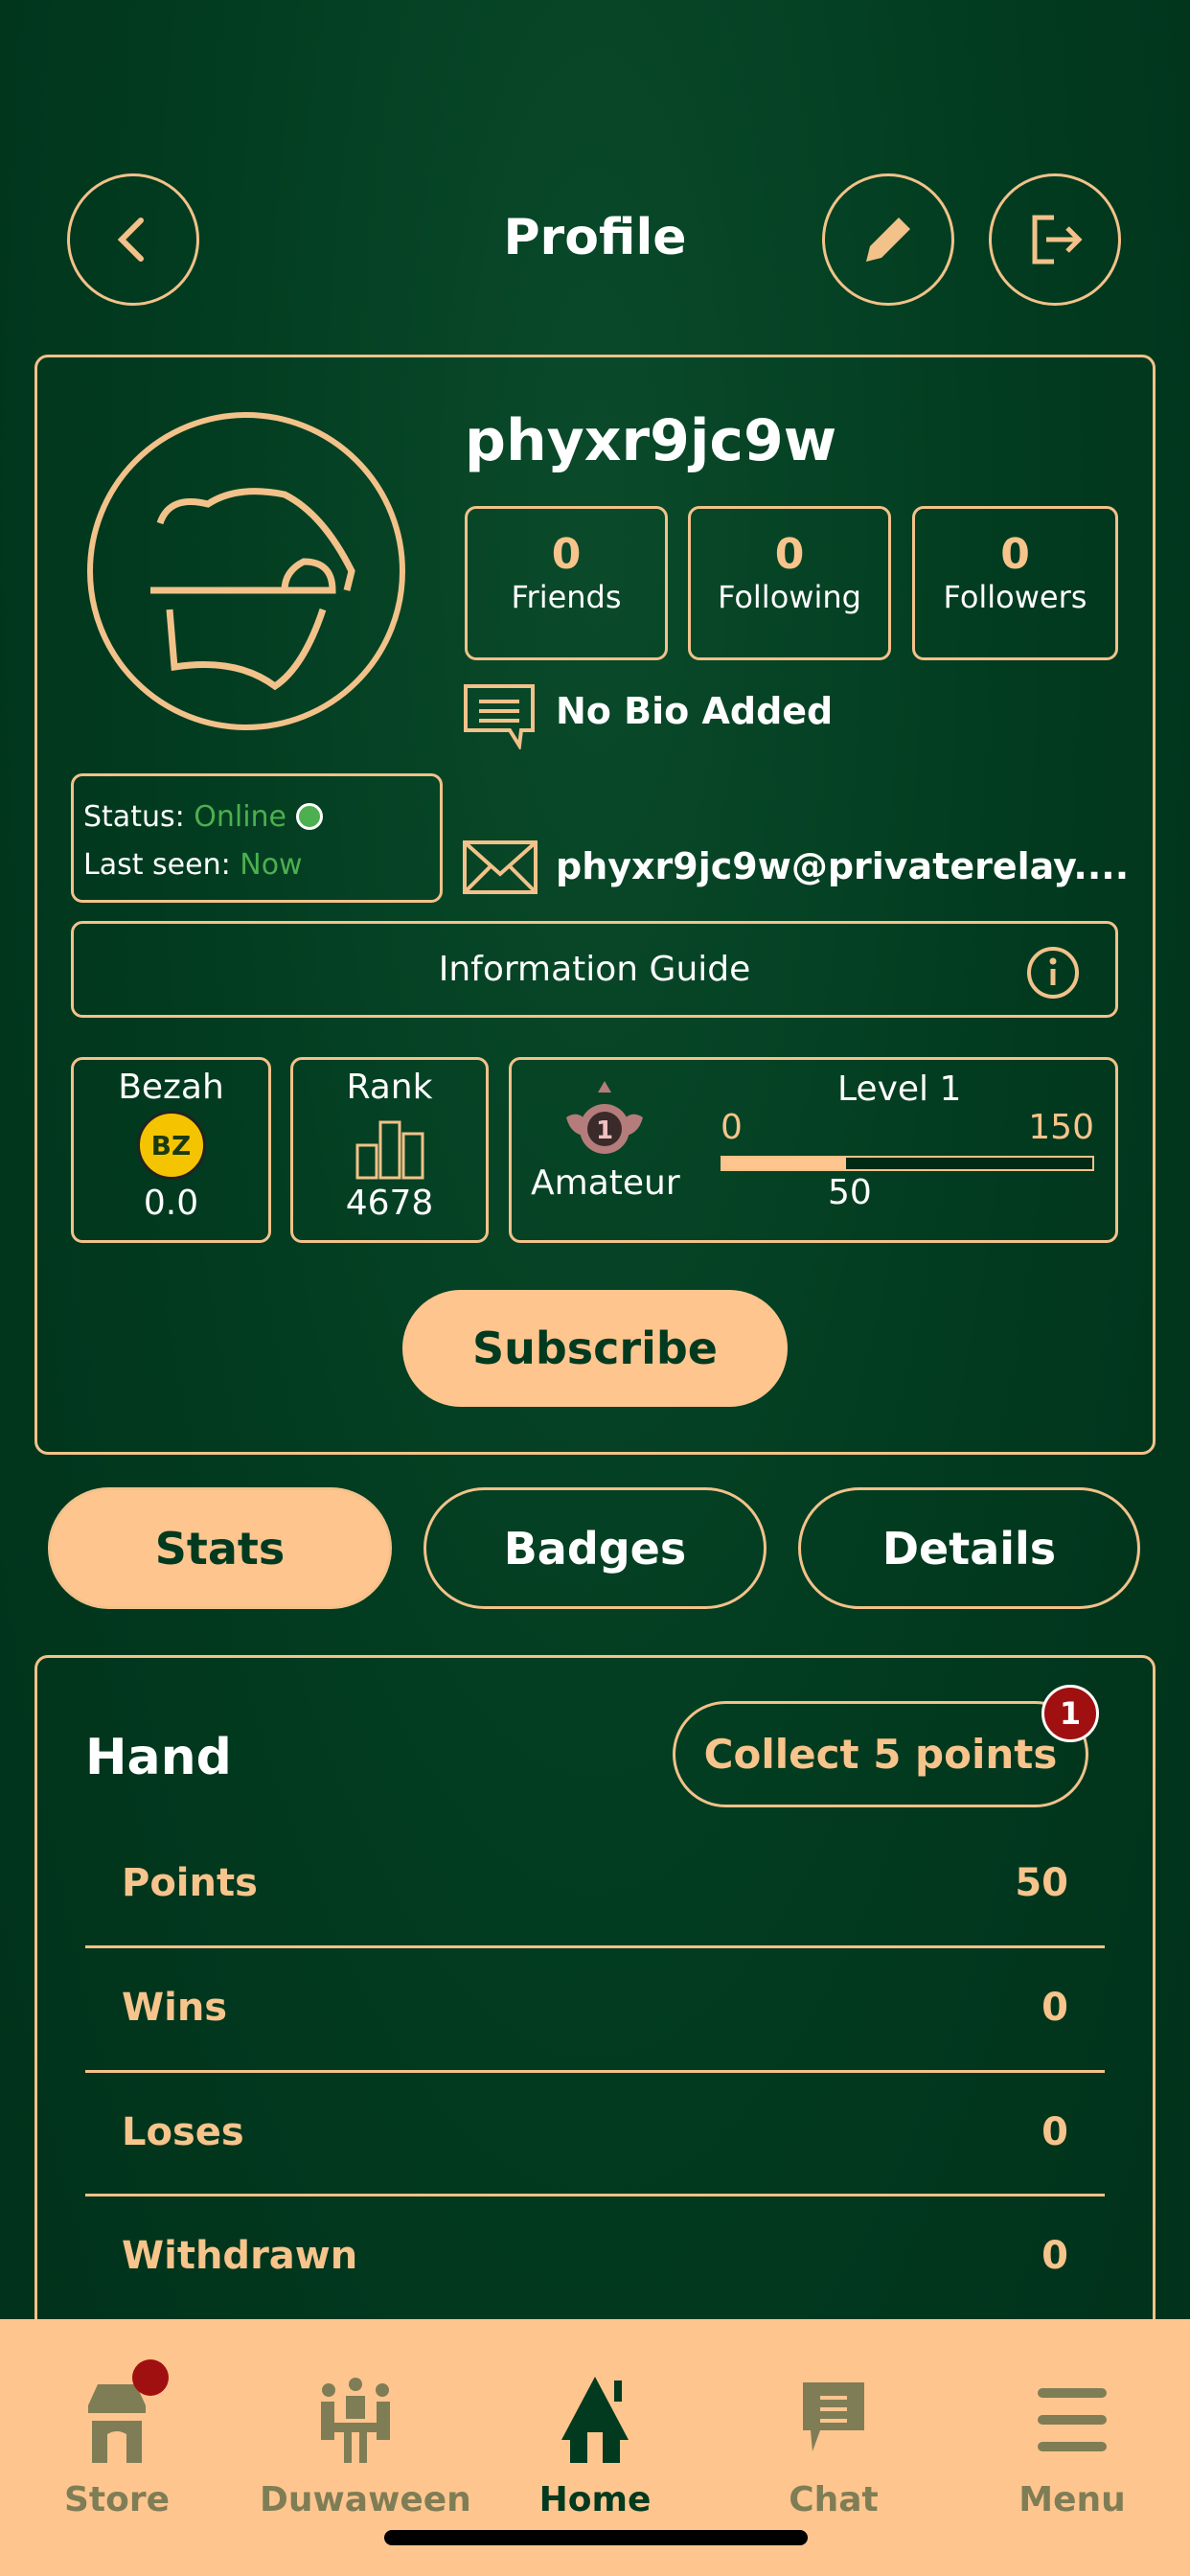 This screenshot has height=2576, width=1190. What do you see at coordinates (834, 2499) in the screenshot?
I see `nav-label: Chat` at bounding box center [834, 2499].